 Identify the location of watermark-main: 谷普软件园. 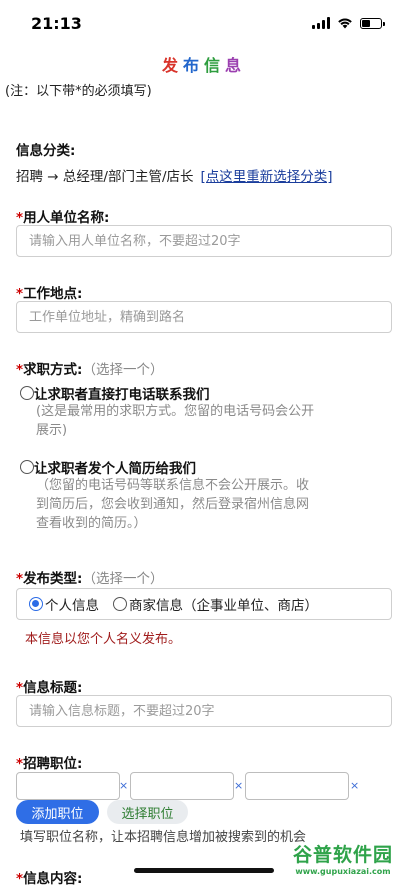
(342, 855).